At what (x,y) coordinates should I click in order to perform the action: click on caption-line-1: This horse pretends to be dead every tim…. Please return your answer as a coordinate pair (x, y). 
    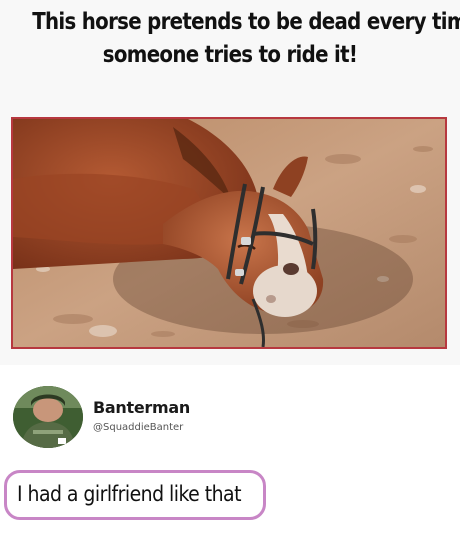
    Looking at the image, I should click on (246, 22).